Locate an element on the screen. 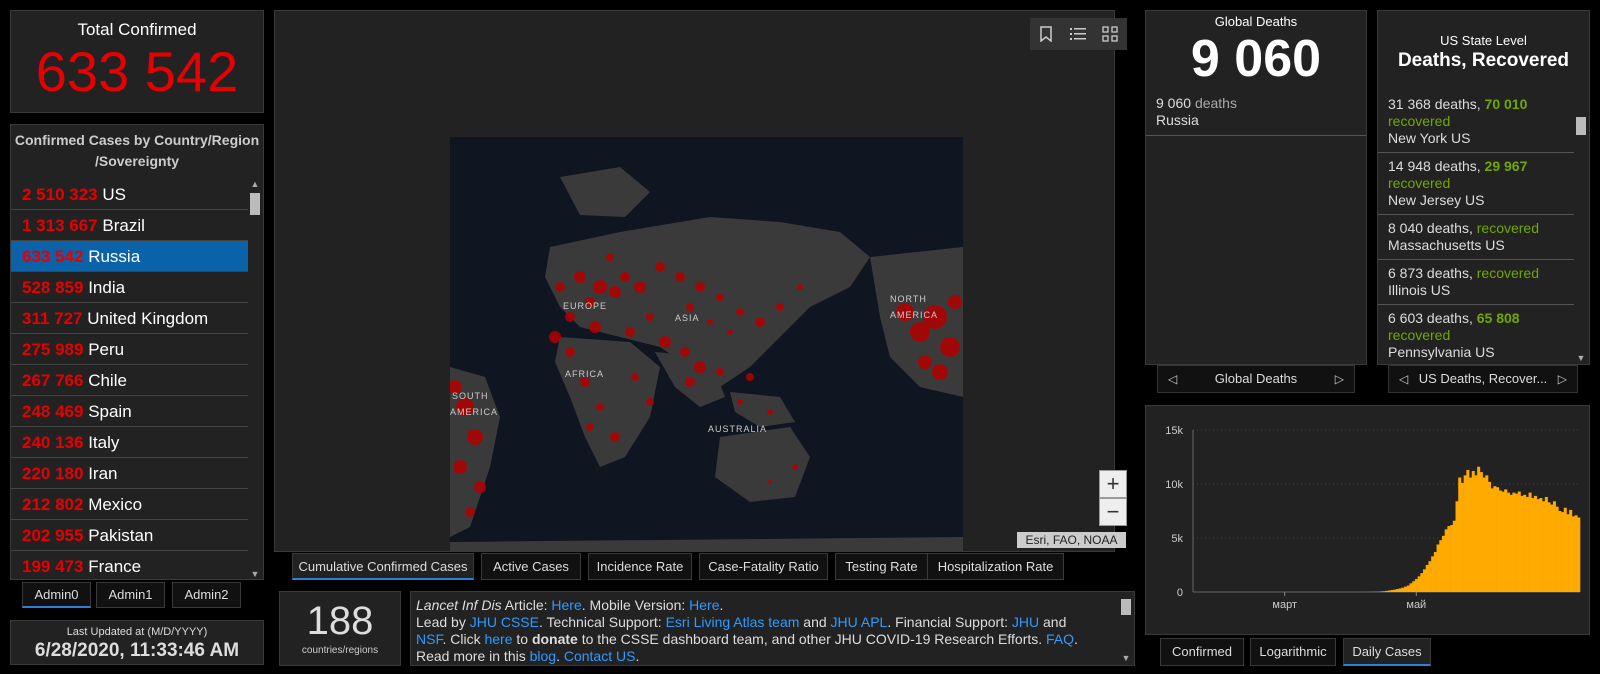  link-jhu-csse: JHU CSSE is located at coordinates (504, 622).